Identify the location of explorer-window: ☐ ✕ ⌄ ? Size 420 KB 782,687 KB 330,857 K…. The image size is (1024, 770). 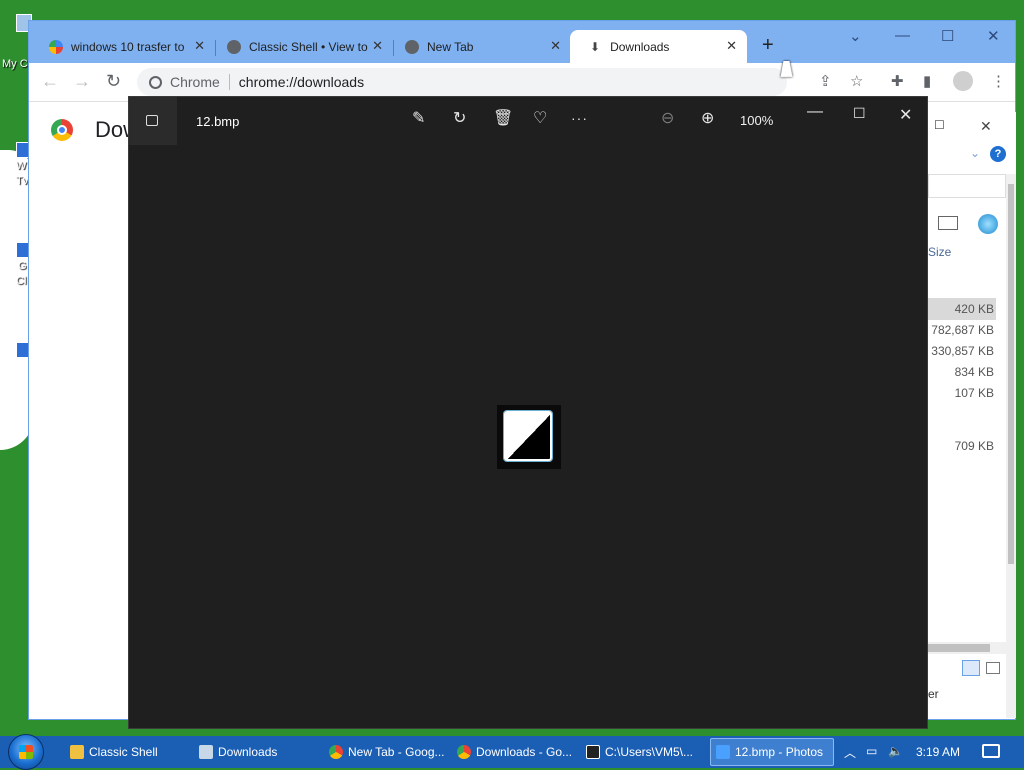
(972, 415).